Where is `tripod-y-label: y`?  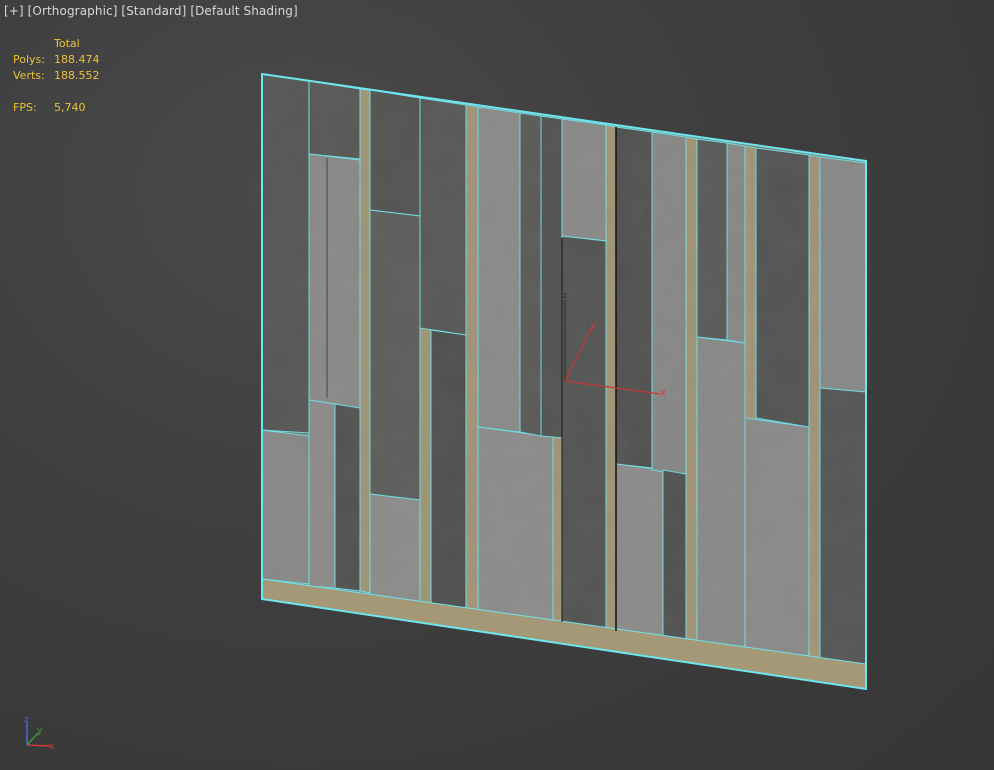 tripod-y-label: y is located at coordinates (40, 731).